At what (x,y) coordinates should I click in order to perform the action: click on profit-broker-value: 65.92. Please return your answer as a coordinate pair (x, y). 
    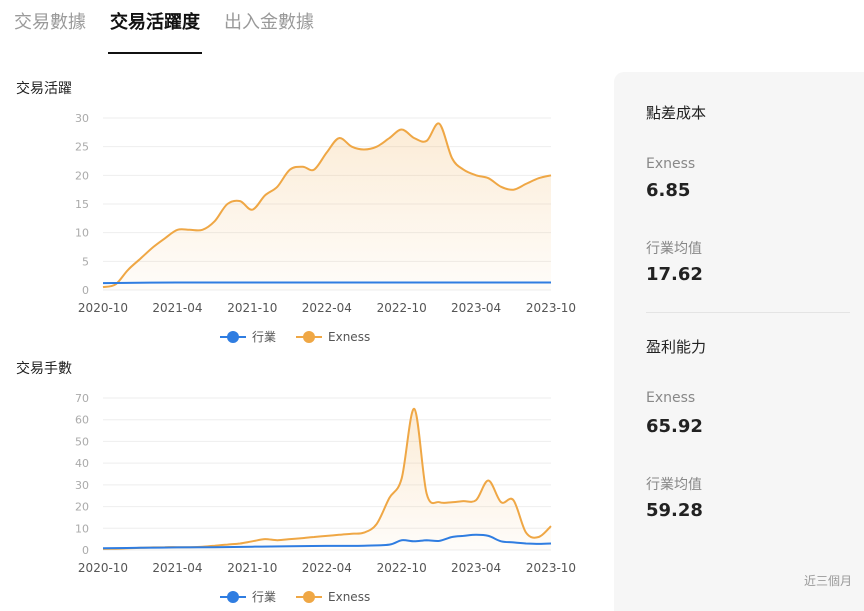
    Looking at the image, I should click on (674, 426).